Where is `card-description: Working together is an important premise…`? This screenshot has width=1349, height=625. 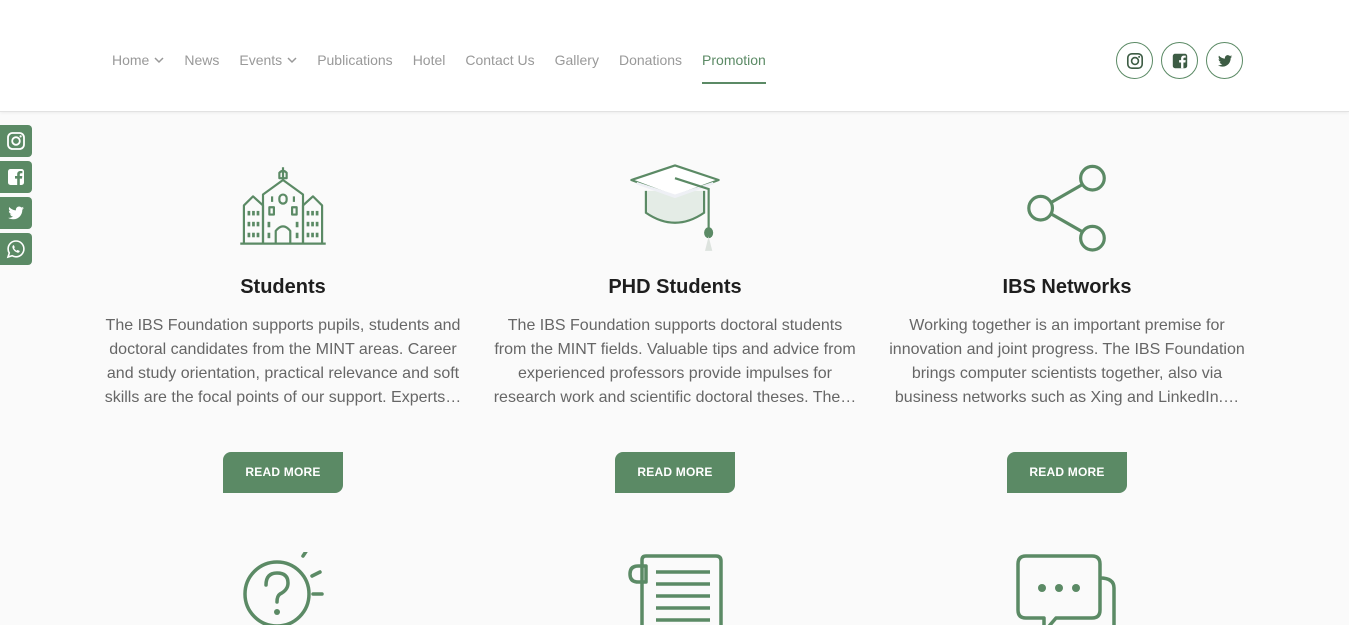
card-description: Working together is an important premise… is located at coordinates (1067, 361).